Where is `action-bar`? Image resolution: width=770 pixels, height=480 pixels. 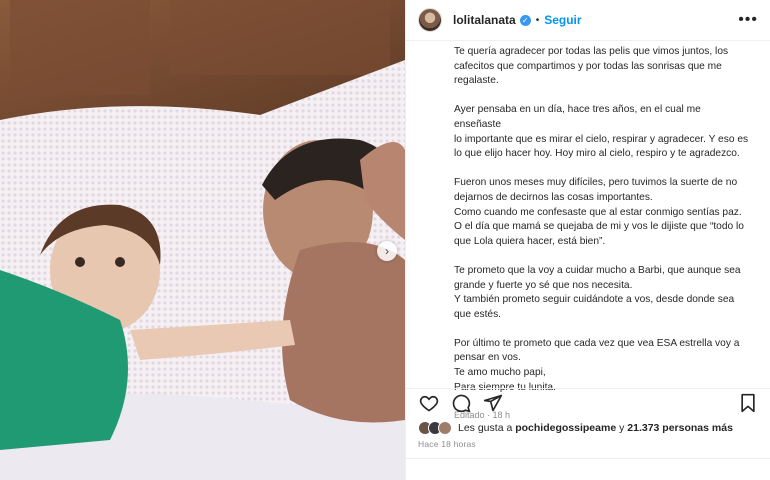
action-bar is located at coordinates (588, 402).